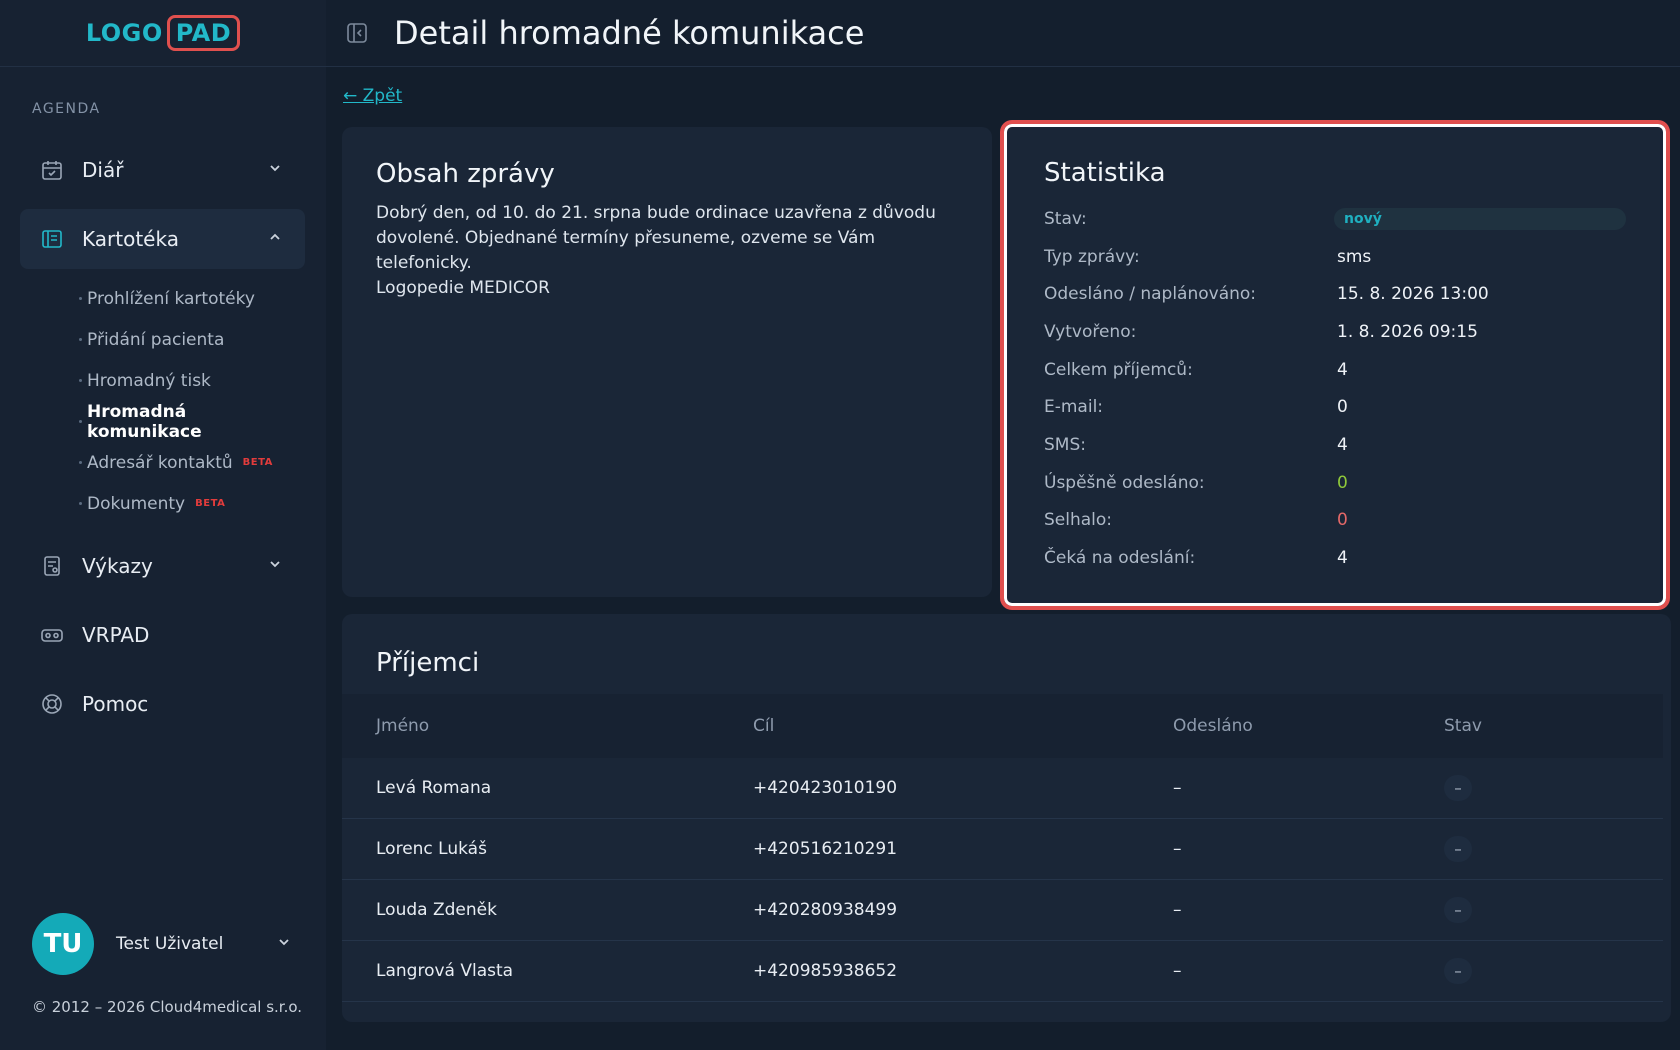 Image resolution: width=1680 pixels, height=1050 pixels. What do you see at coordinates (825, 971) in the screenshot?
I see `cell-target: +420985938652` at bounding box center [825, 971].